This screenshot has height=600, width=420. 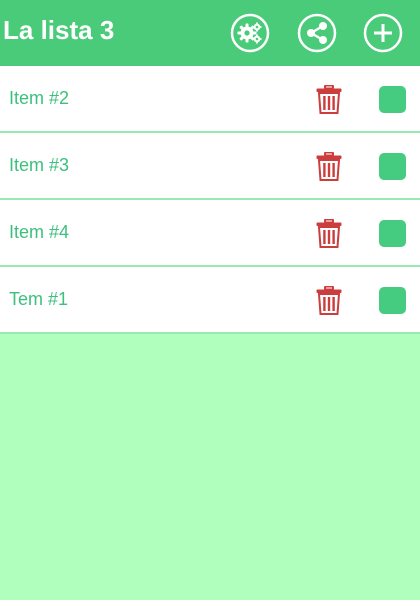 I want to click on list-item: Item #4, so click(x=210, y=233).